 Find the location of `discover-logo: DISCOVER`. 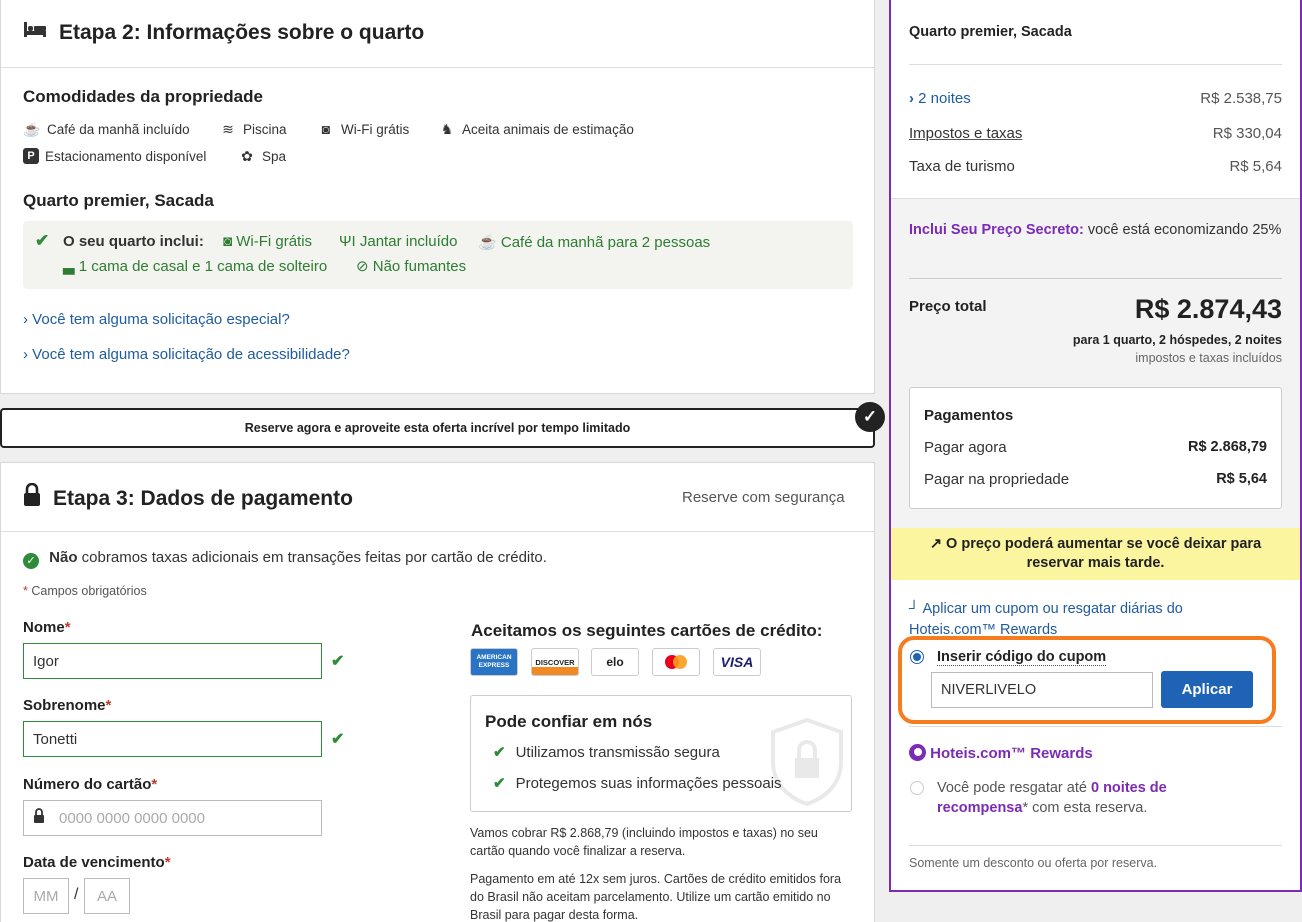

discover-logo: DISCOVER is located at coordinates (555, 662).